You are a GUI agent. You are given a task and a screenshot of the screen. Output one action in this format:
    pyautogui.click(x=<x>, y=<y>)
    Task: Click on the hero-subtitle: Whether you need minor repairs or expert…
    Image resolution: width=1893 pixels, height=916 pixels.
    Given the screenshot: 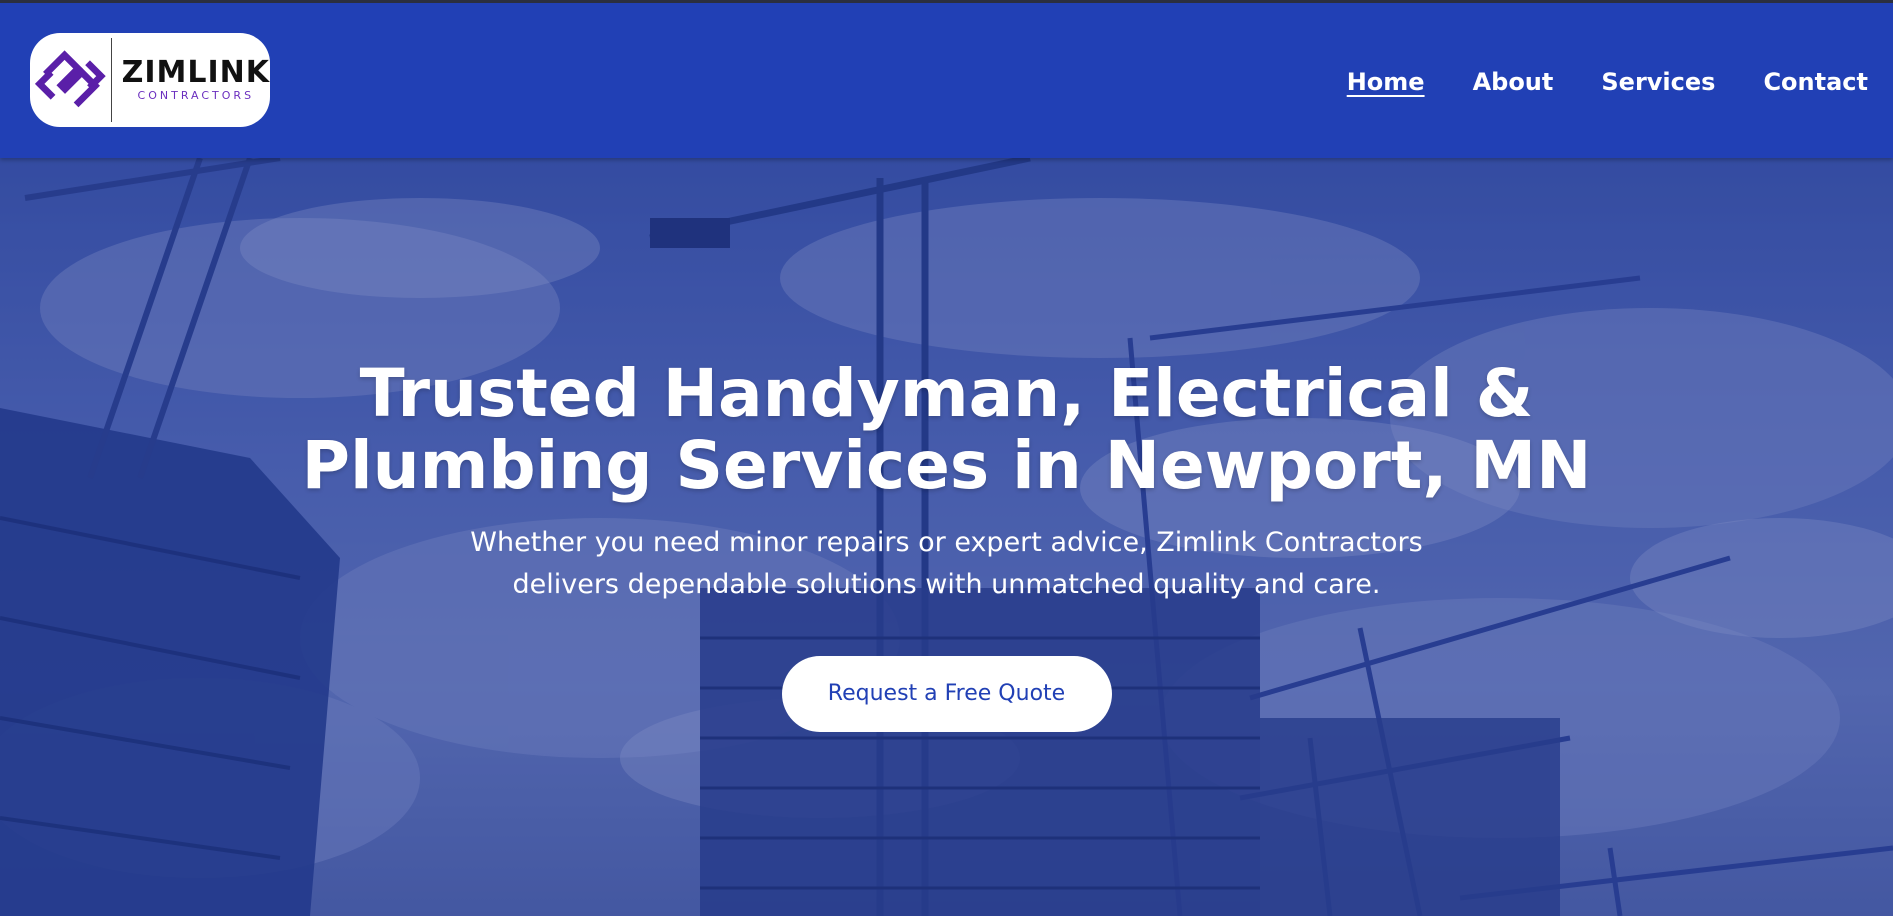 What is the action you would take?
    pyautogui.click(x=946, y=563)
    